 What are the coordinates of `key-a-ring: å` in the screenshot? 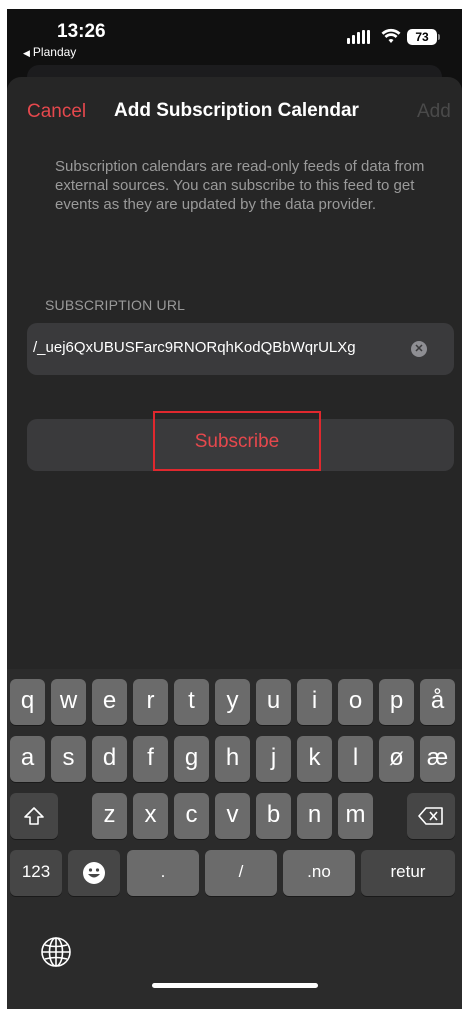 It's located at (437, 702).